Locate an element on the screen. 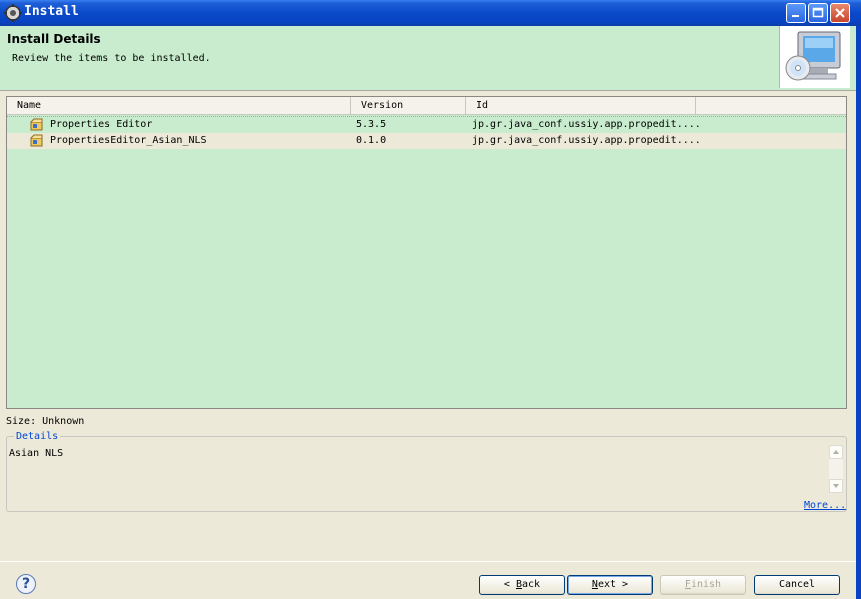  next-arrow: > is located at coordinates (622, 584).